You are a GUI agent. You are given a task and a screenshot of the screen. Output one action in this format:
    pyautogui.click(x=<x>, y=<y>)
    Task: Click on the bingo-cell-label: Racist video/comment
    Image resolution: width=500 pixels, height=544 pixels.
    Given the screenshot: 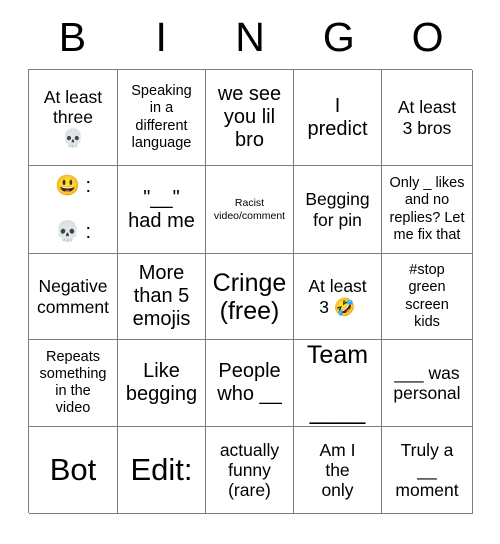 What is the action you would take?
    pyautogui.click(x=249, y=209)
    